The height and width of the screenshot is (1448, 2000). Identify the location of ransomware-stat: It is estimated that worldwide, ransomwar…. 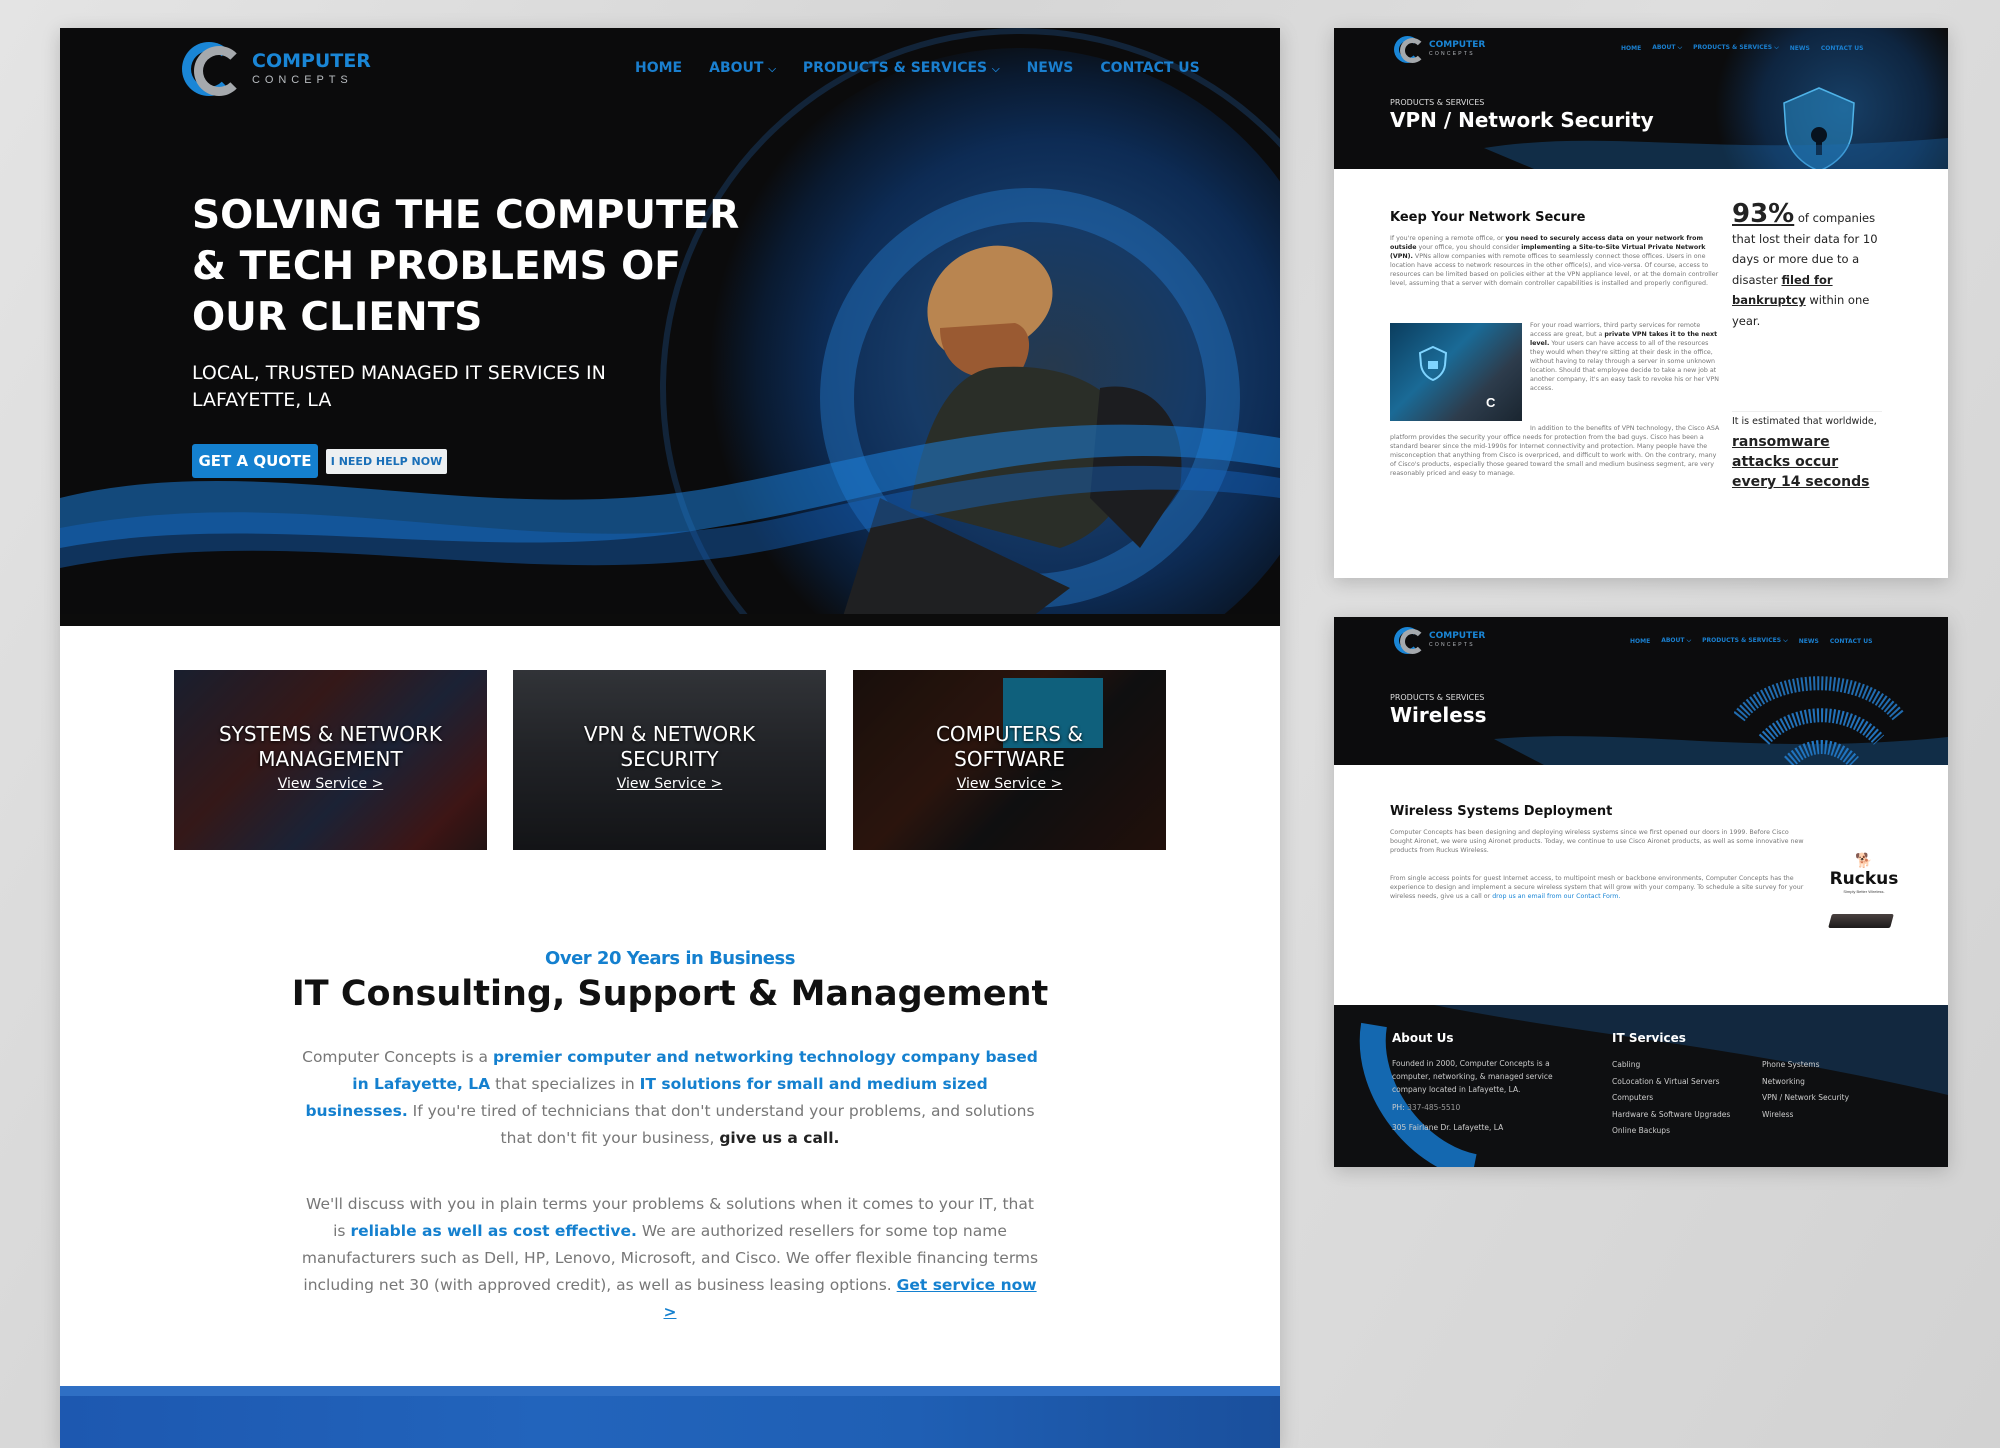
(1807, 452).